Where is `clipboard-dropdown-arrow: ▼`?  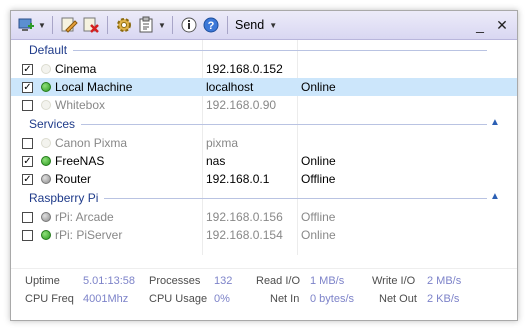 clipboard-dropdown-arrow: ▼ is located at coordinates (162, 25).